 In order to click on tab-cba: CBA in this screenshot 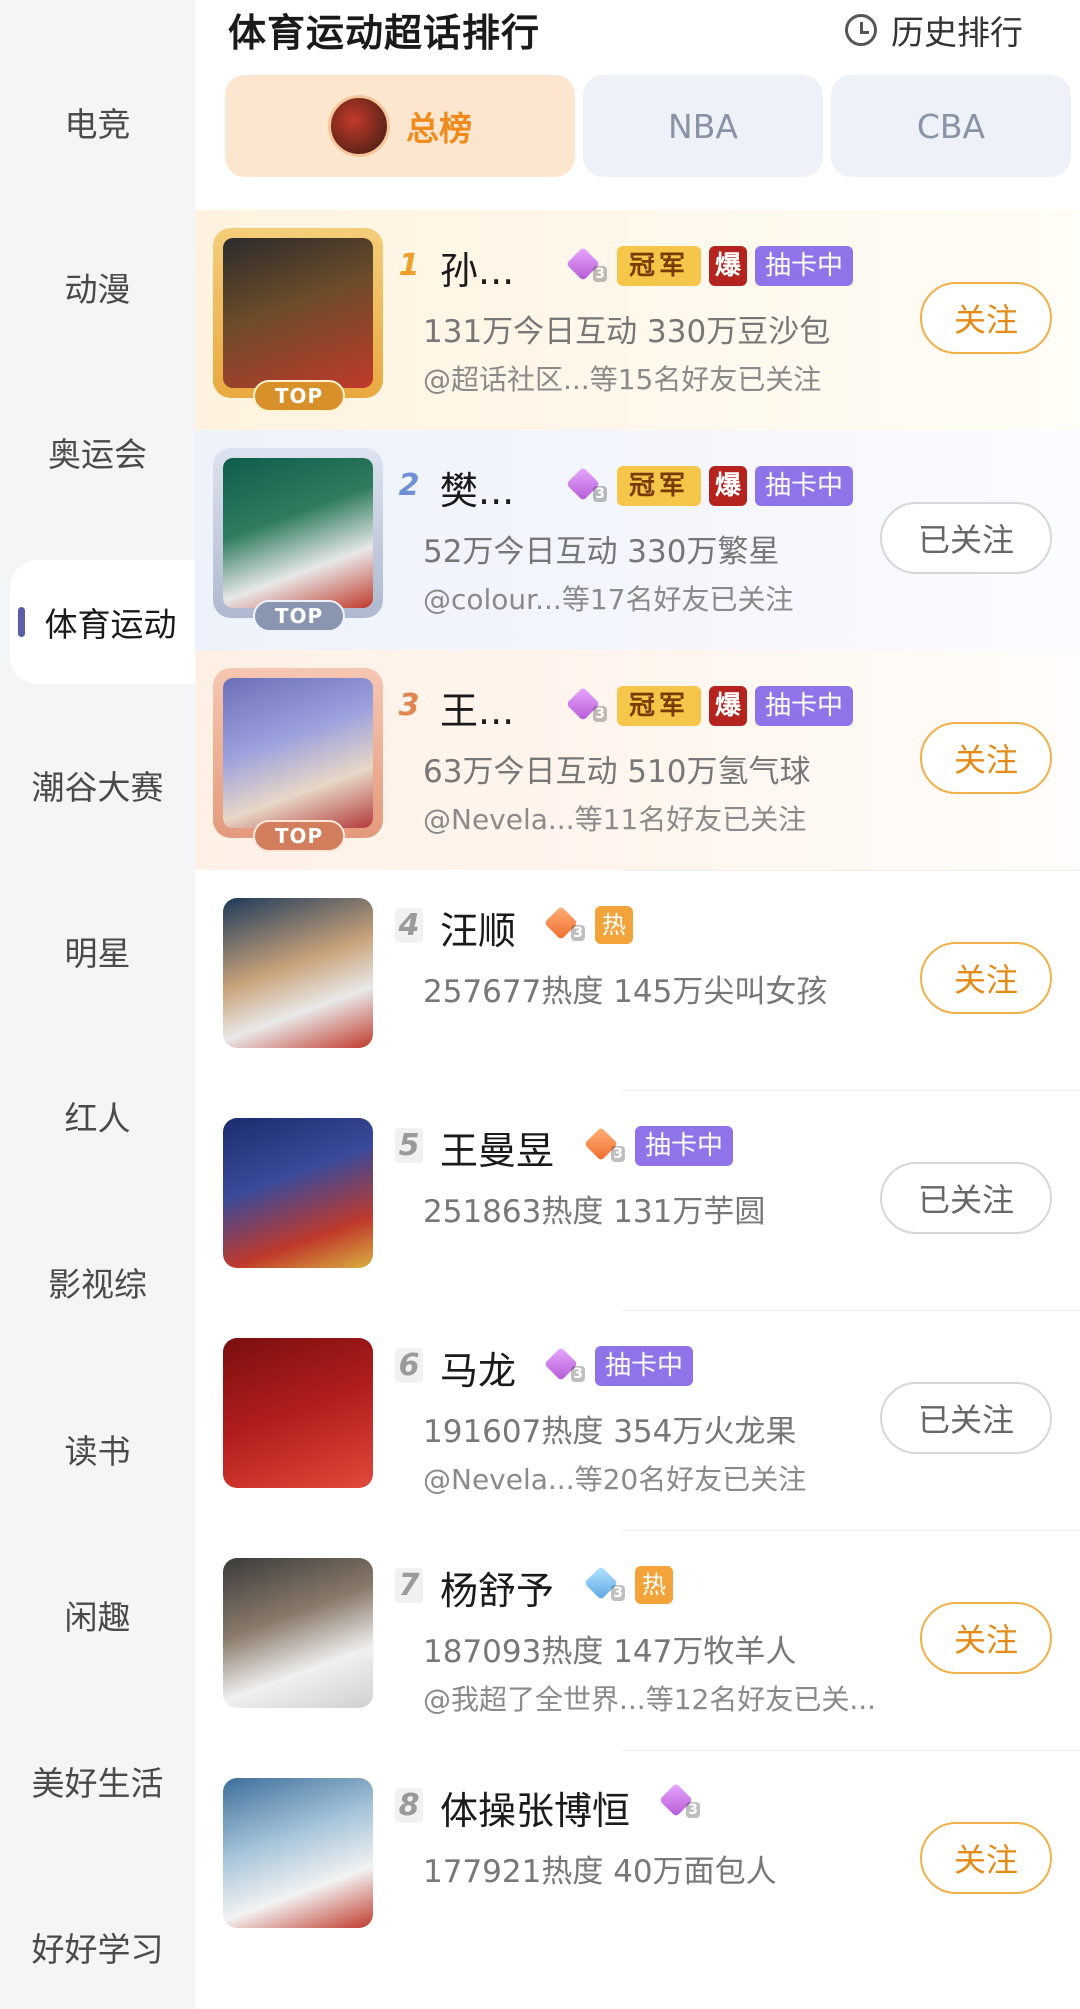, I will do `click(951, 126)`.